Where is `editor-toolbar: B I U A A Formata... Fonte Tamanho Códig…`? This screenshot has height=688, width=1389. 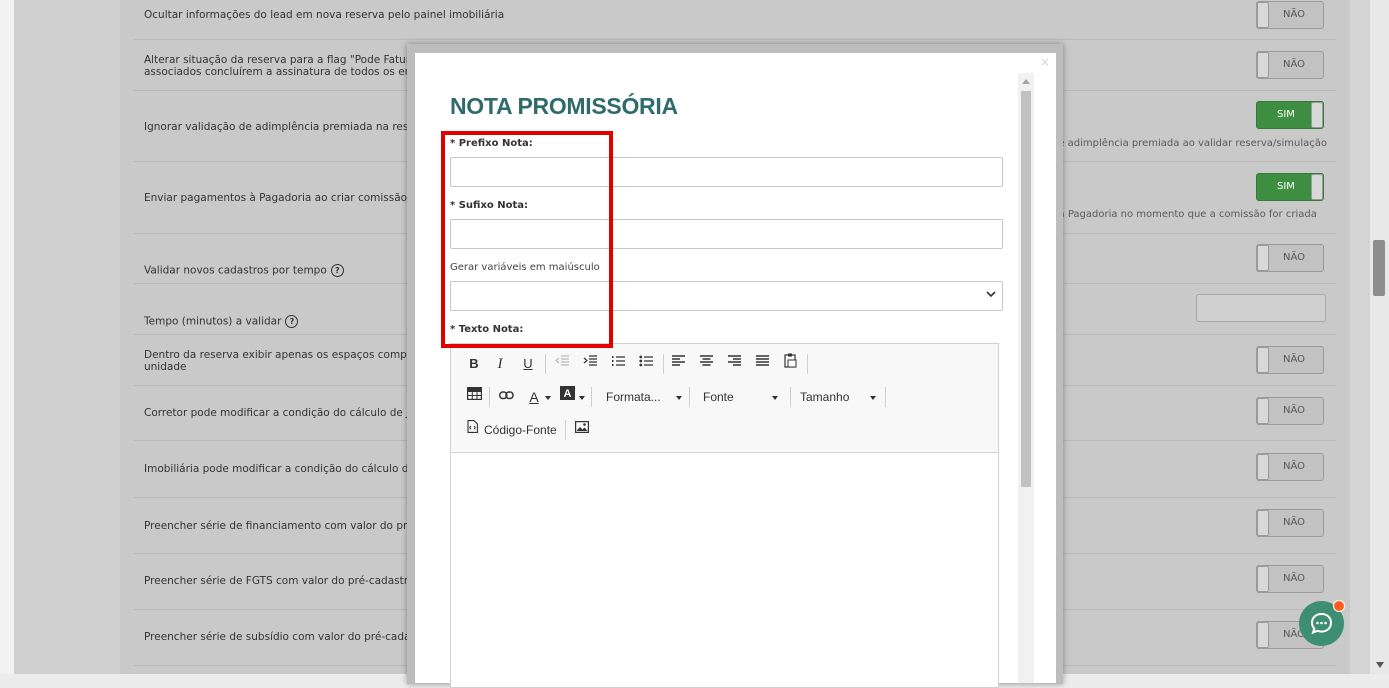 editor-toolbar: B I U A A Formata... Fonte Tamanho Códig… is located at coordinates (724, 398).